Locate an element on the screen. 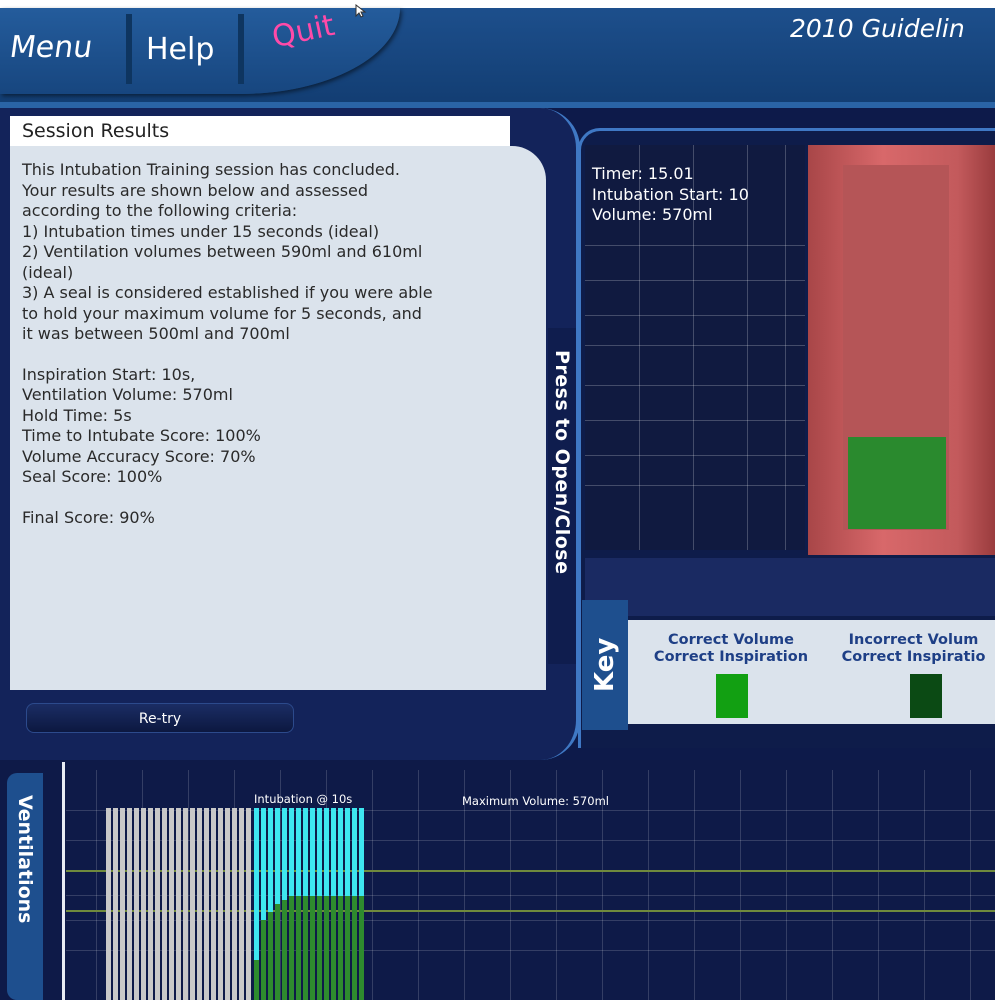 Image resolution: width=995 pixels, height=1000 pixels. open-close-label: Press to Open/Close is located at coordinates (562, 500).